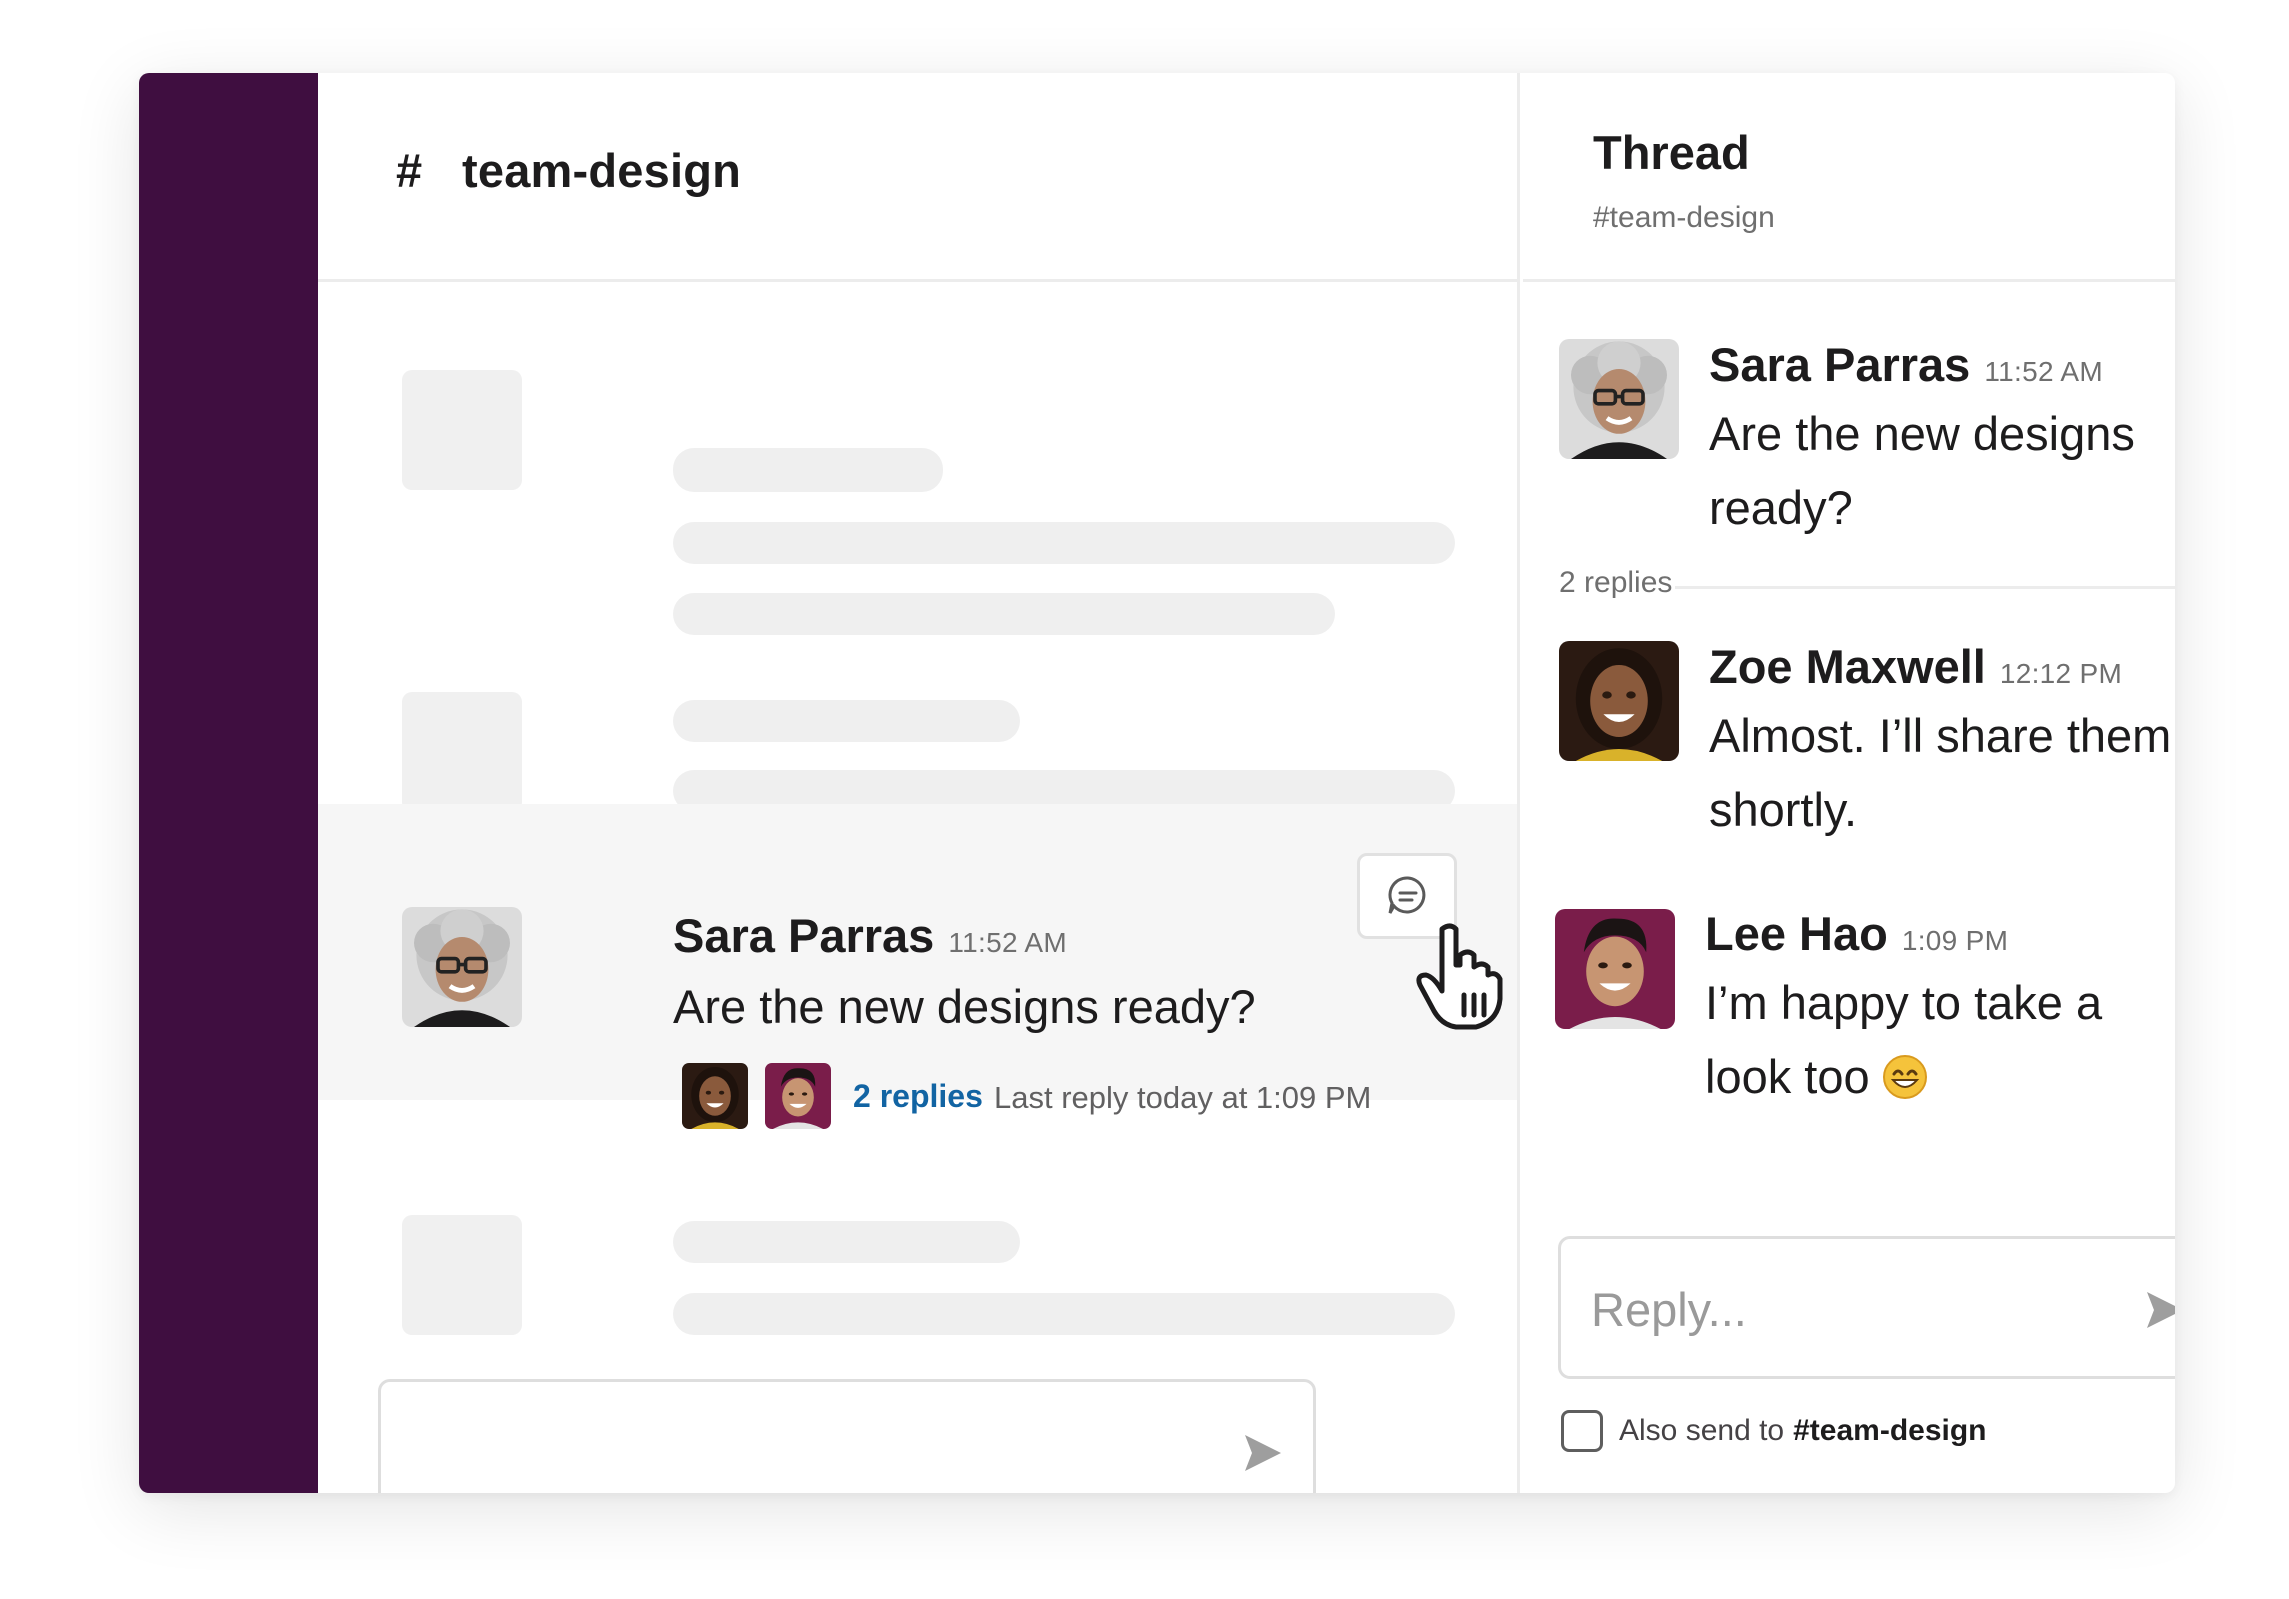  Describe the element at coordinates (1787, 1076) in the screenshot. I see `thread-message-line: look too` at that location.